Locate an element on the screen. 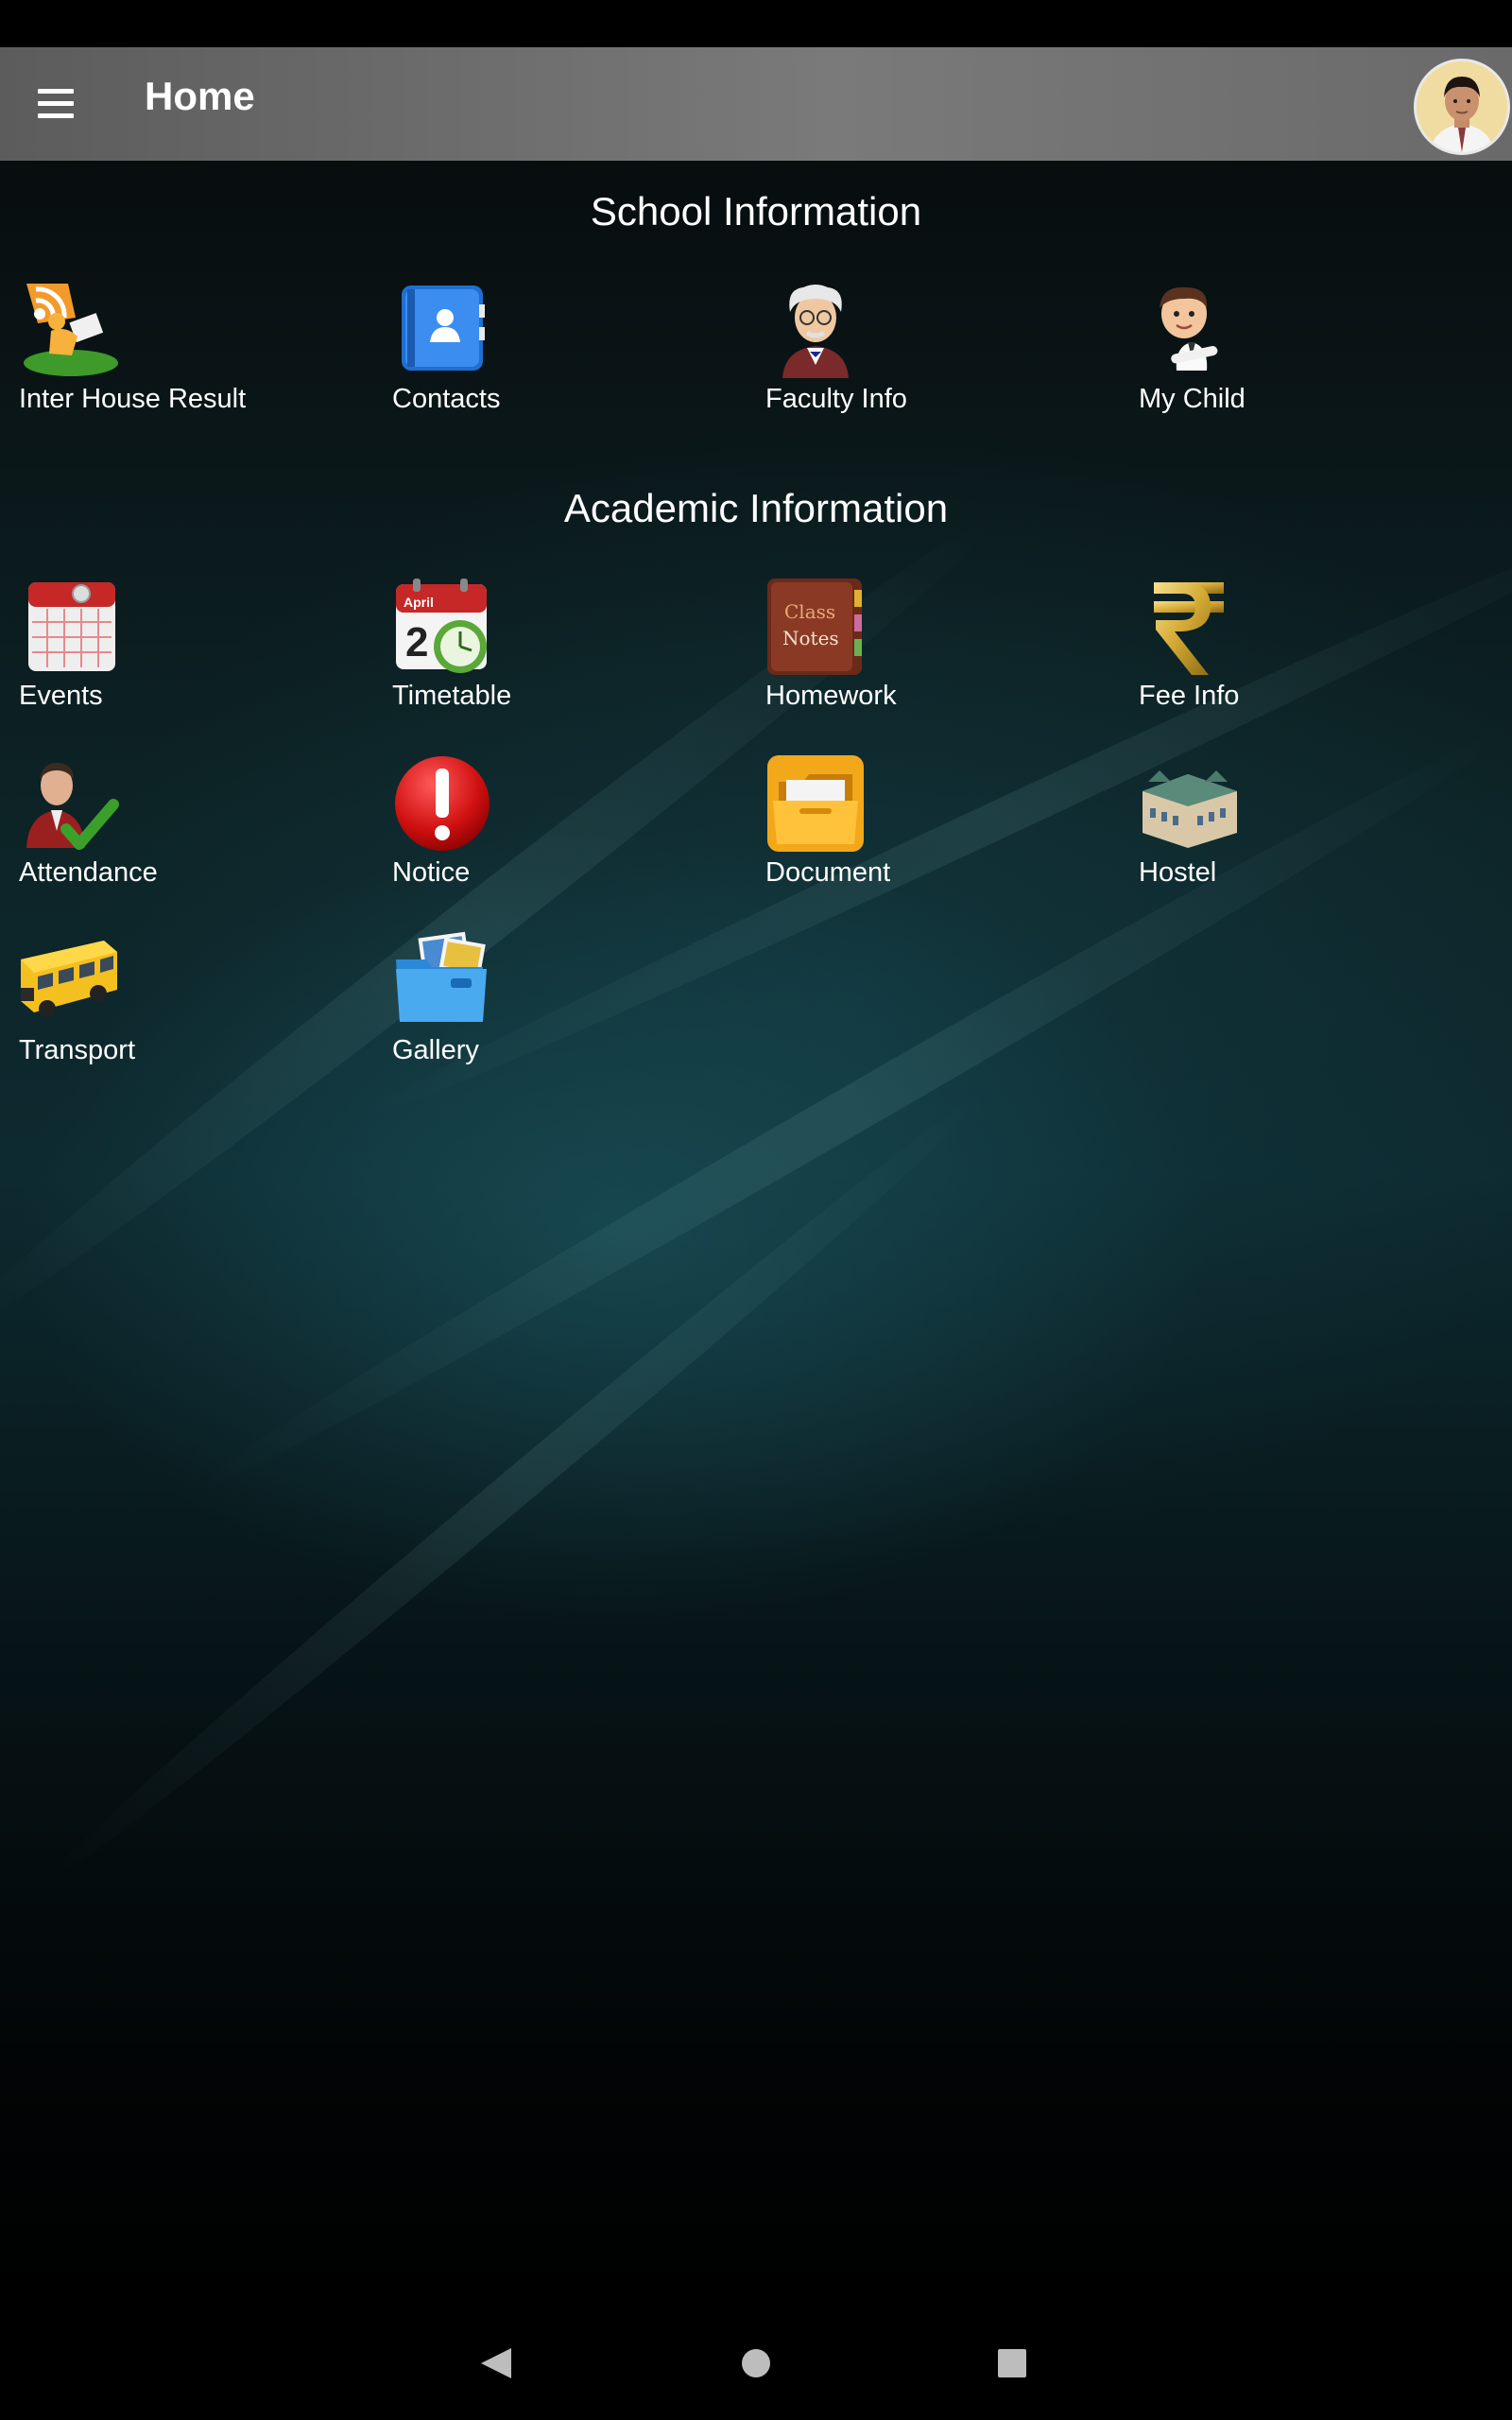 The image size is (1512, 2420). tile-events: Events is located at coordinates (194, 653).